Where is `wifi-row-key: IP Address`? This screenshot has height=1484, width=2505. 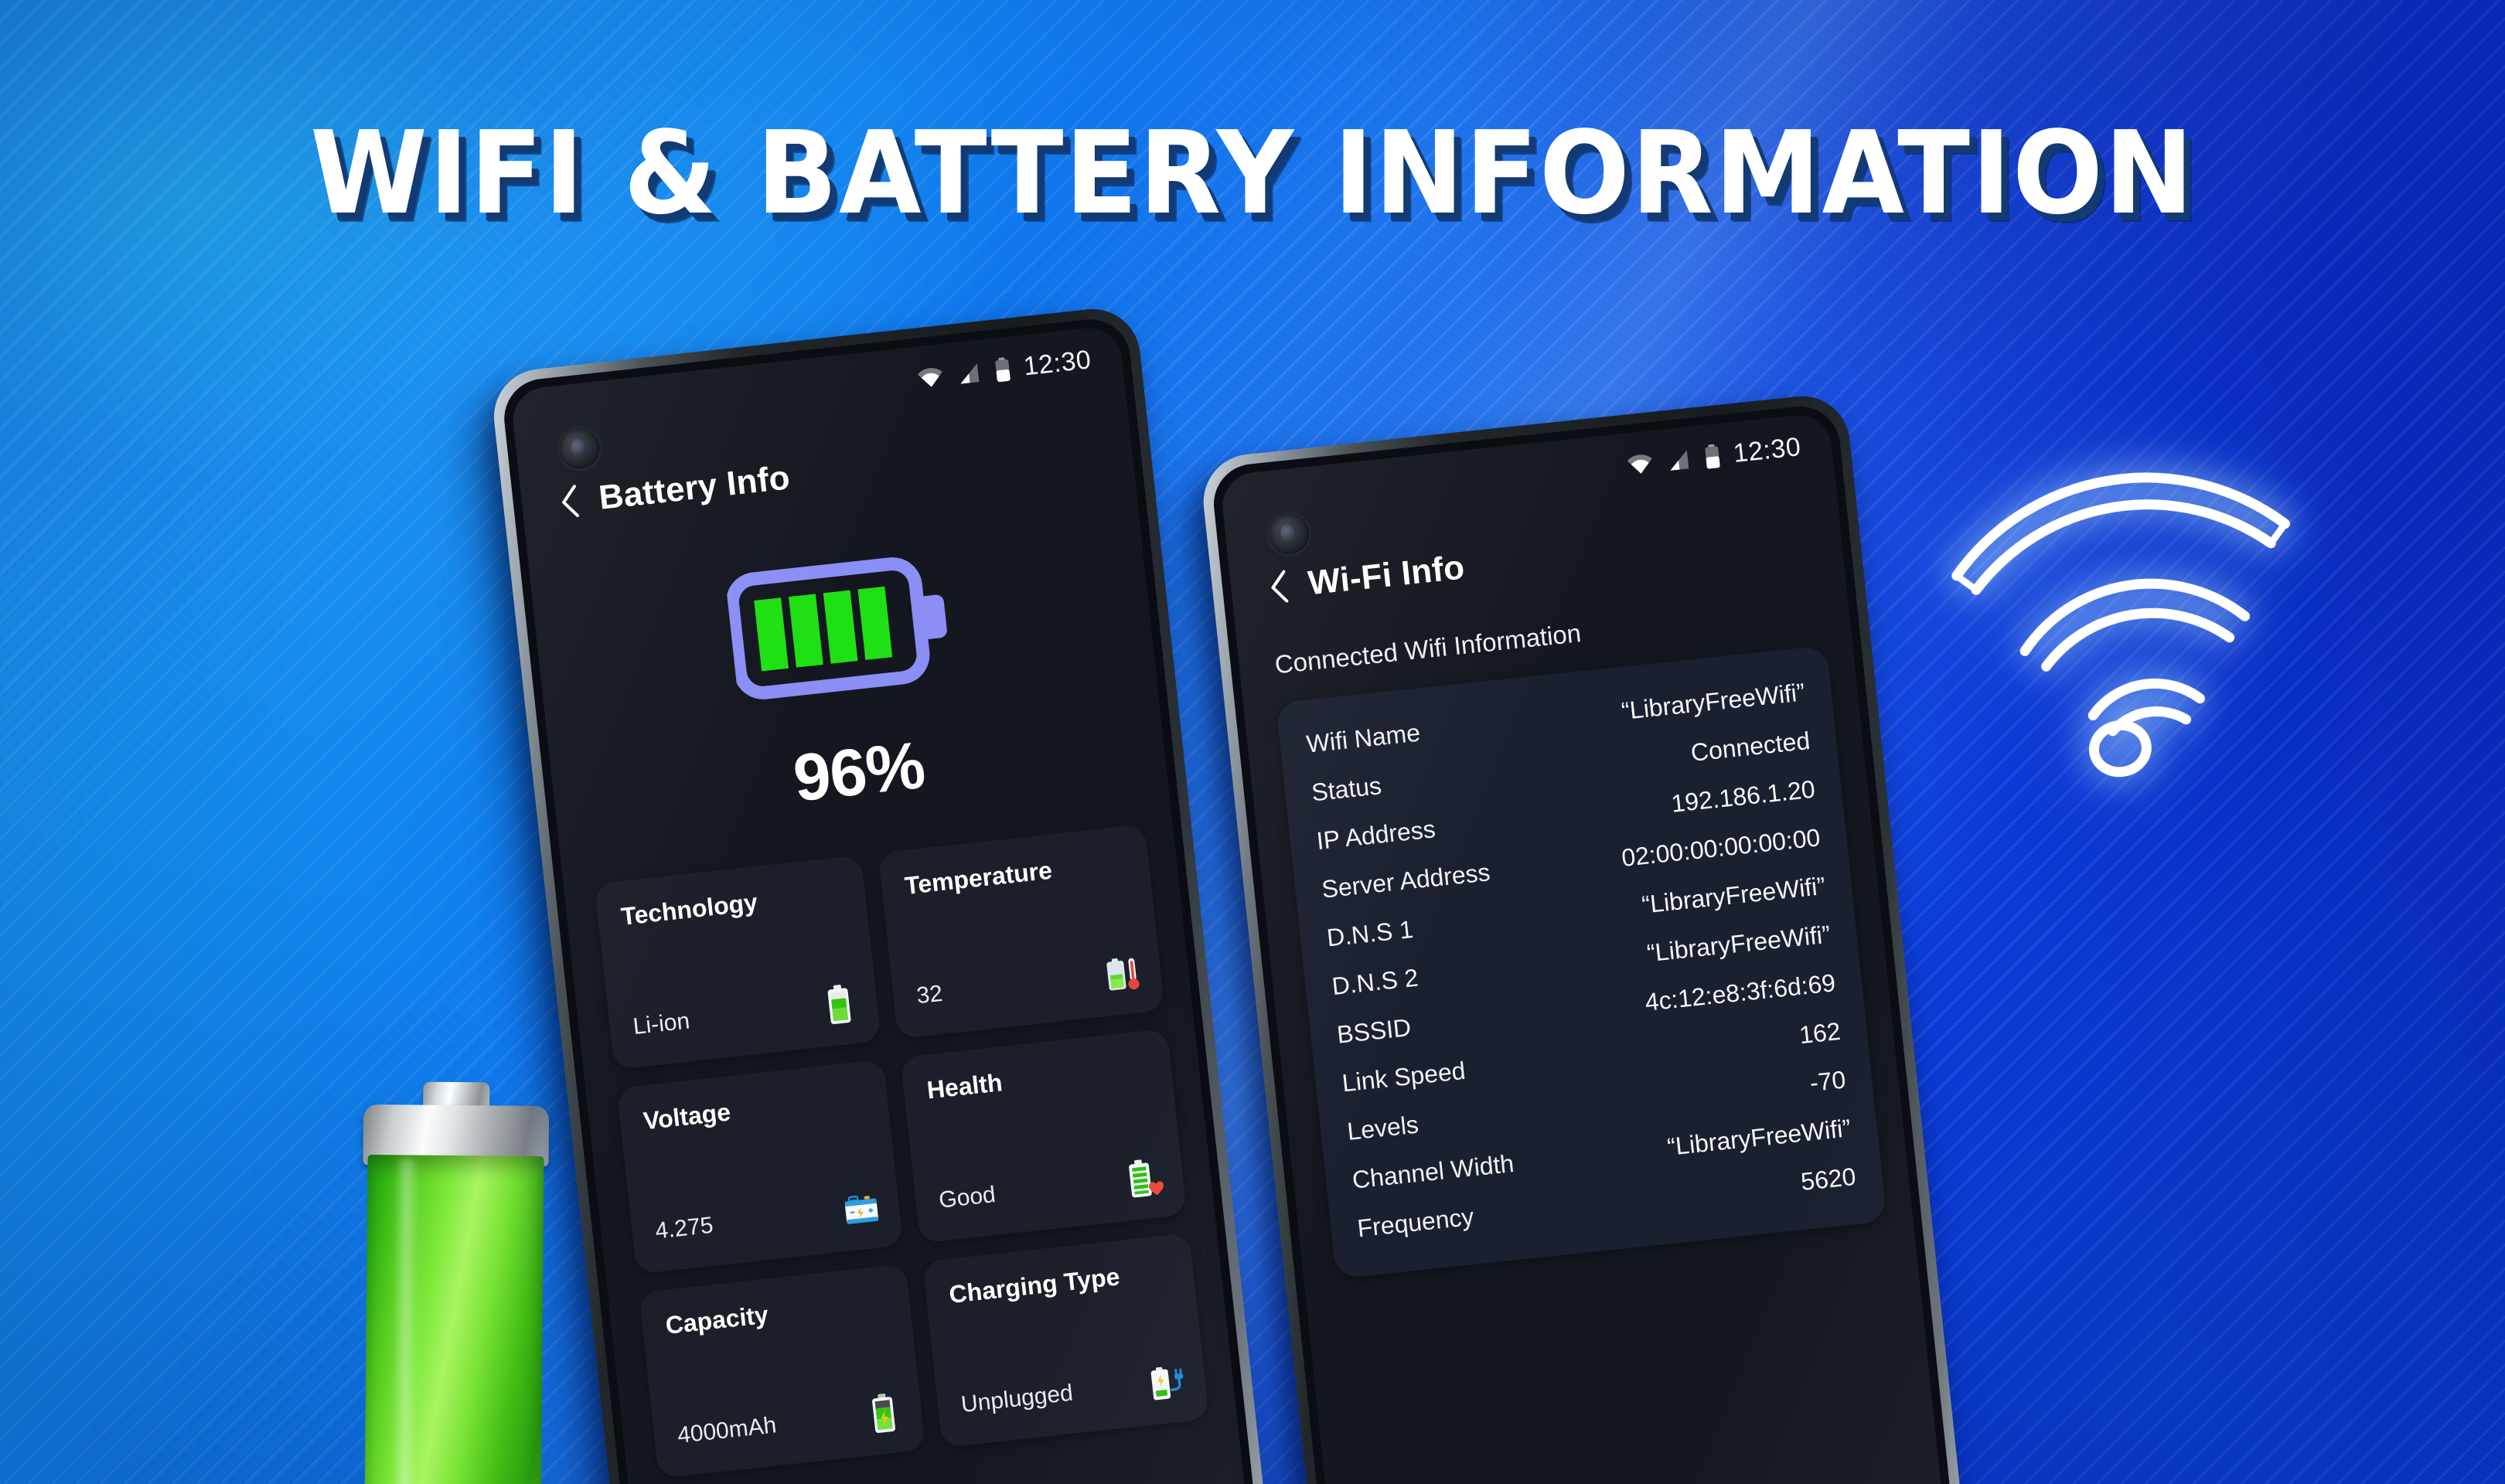
wifi-row-key: IP Address is located at coordinates (1376, 835).